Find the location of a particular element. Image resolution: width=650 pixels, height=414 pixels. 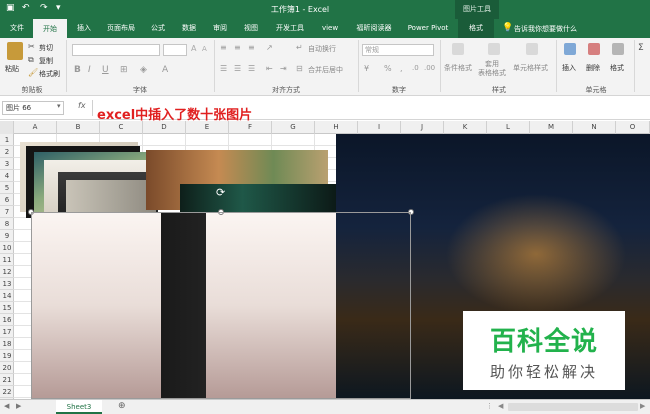

tab-page-layout: 页面布局 is located at coordinates (121, 28).